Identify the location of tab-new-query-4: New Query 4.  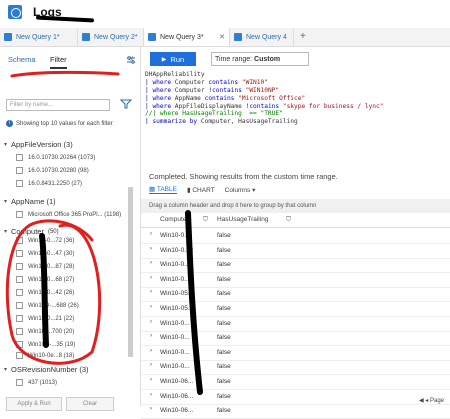
(262, 37).